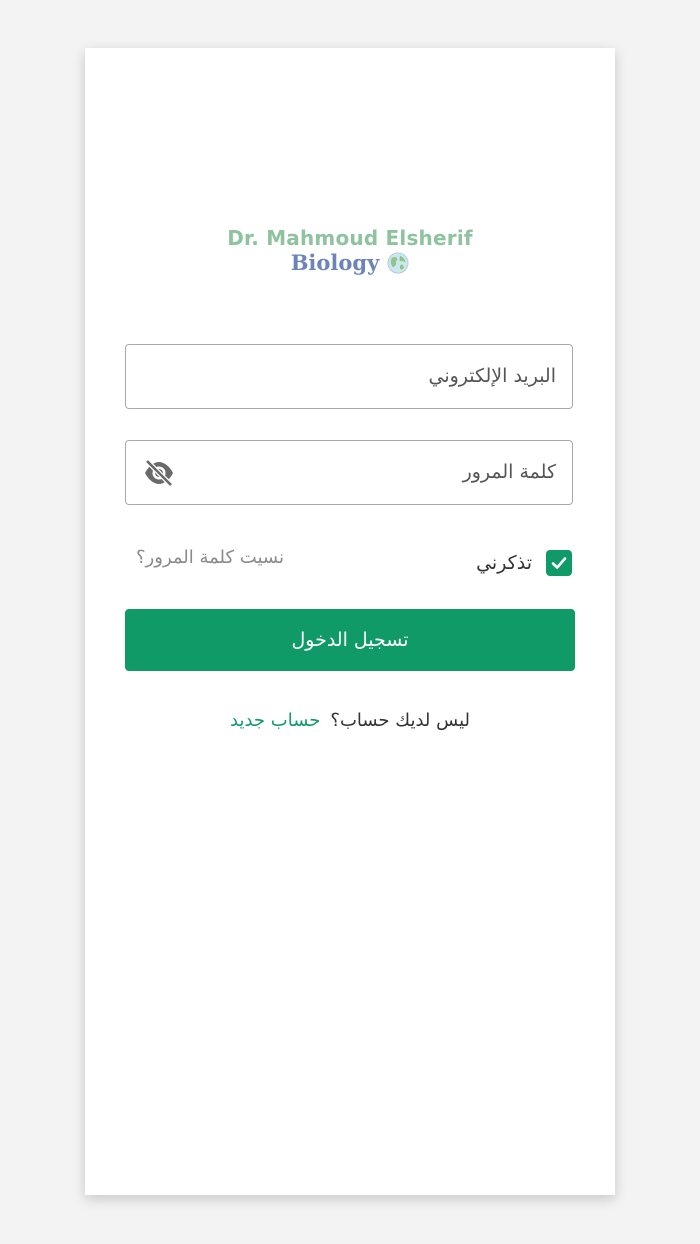 Image resolution: width=700 pixels, height=1244 pixels. I want to click on eye-off-icon, so click(159, 473).